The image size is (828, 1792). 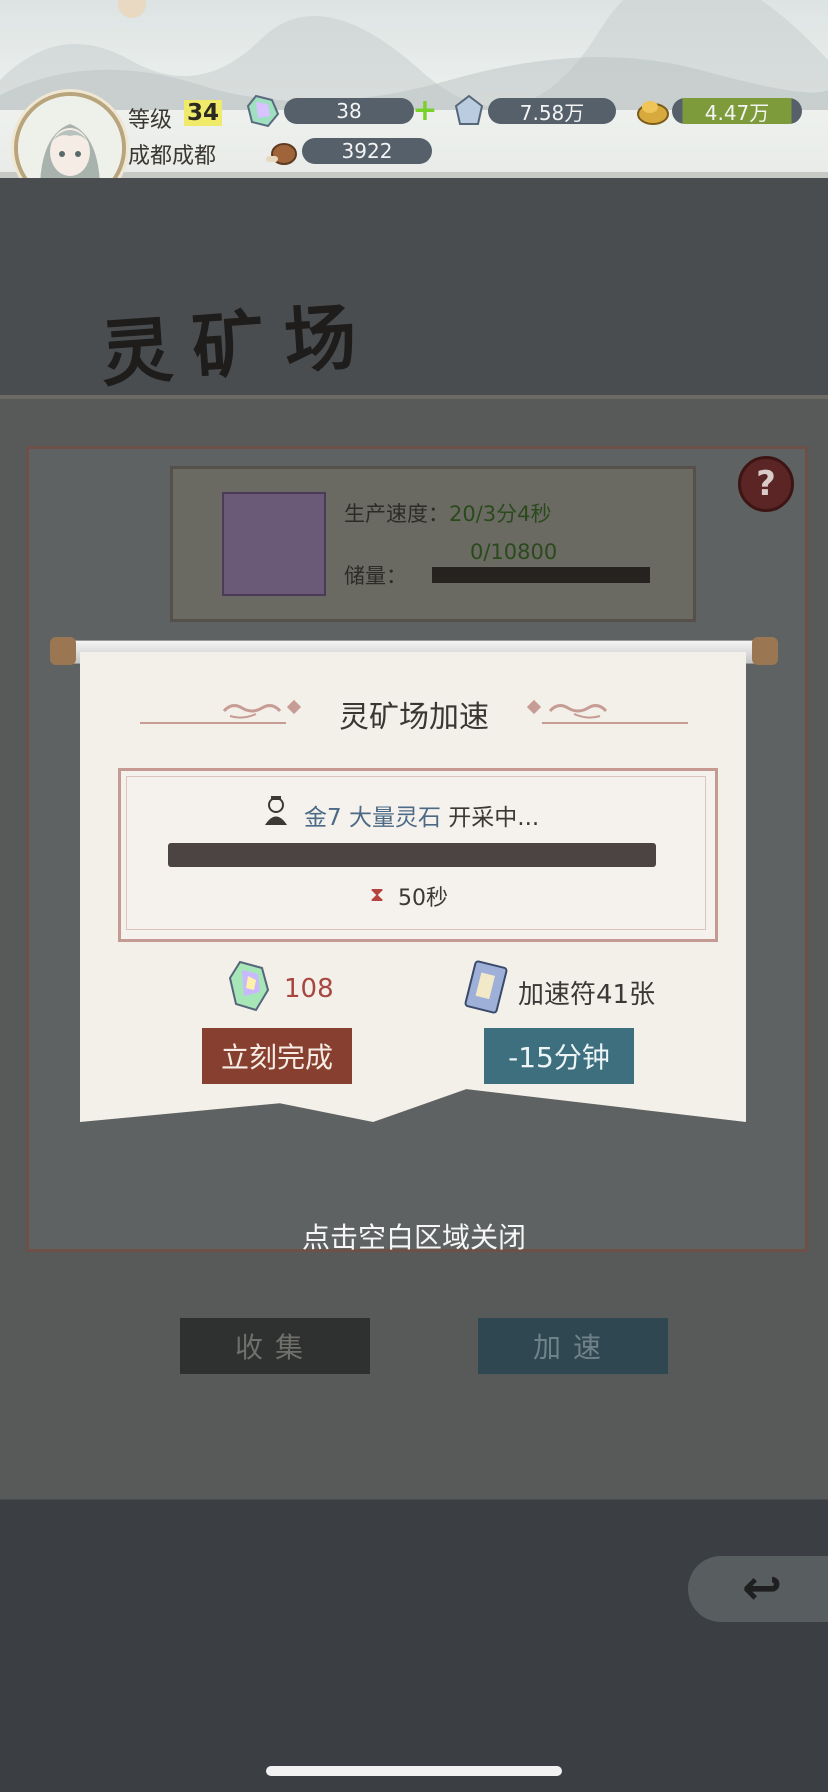 I want to click on storage-label: 储量：, so click(x=375, y=576).